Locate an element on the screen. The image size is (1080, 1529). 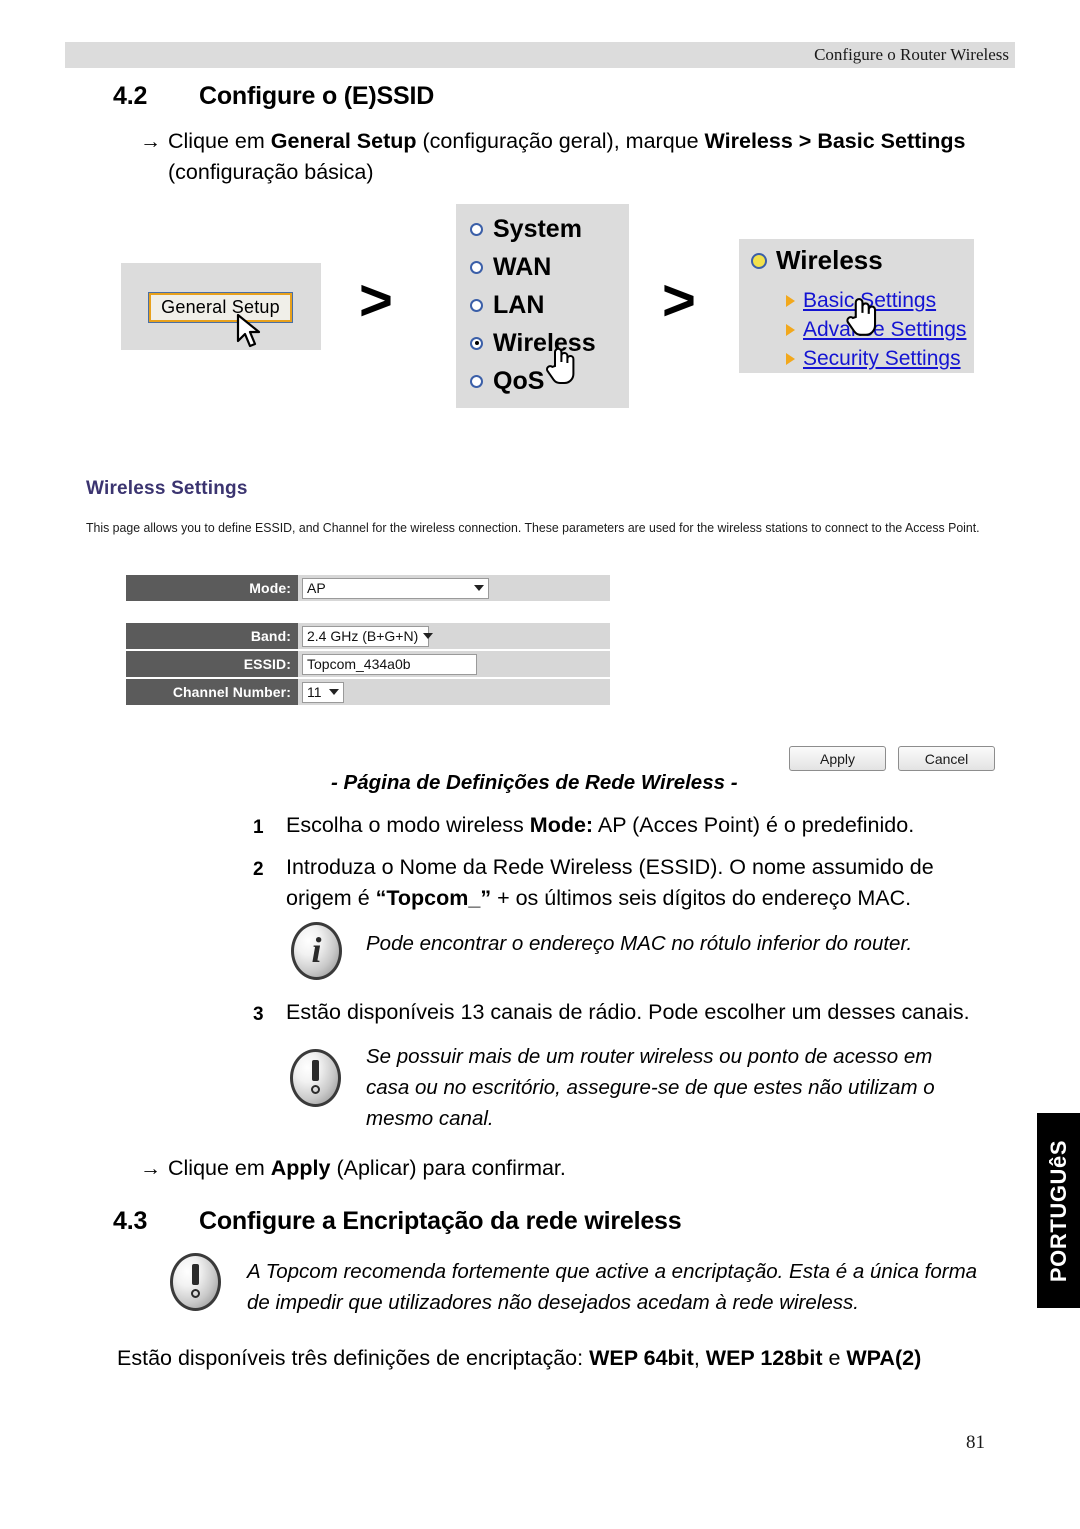
general-setup-button: General Setup is located at coordinates (220, 307).